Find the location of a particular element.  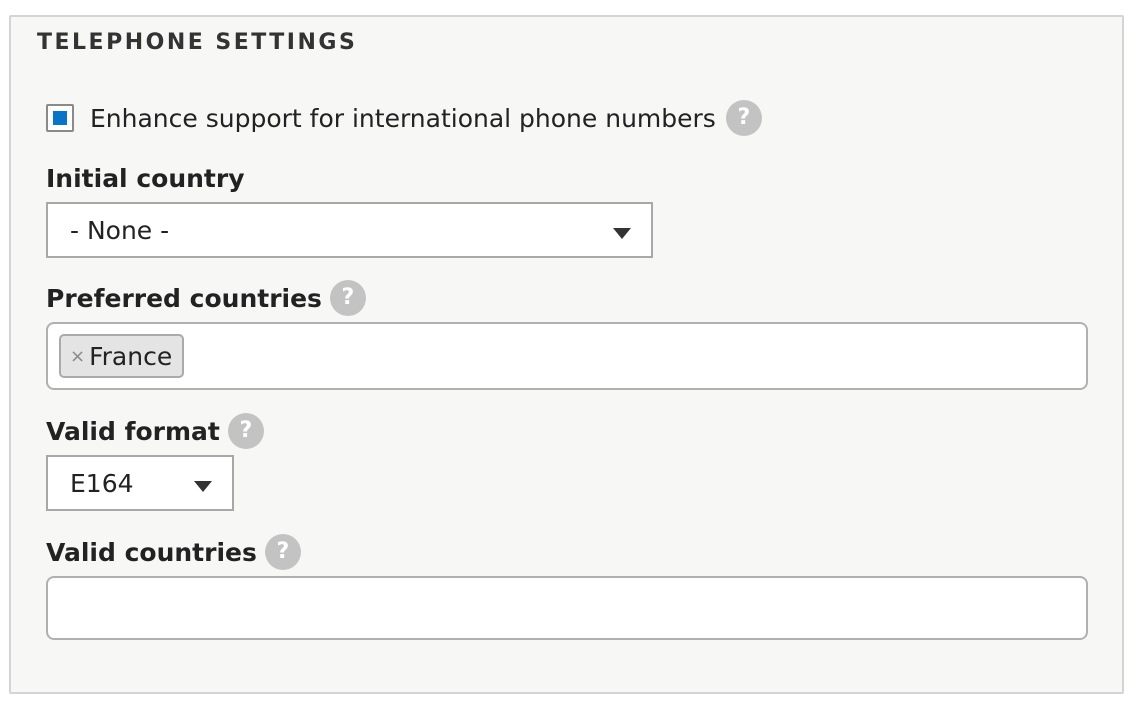

initial-country-select: - None - is located at coordinates (349, 230).